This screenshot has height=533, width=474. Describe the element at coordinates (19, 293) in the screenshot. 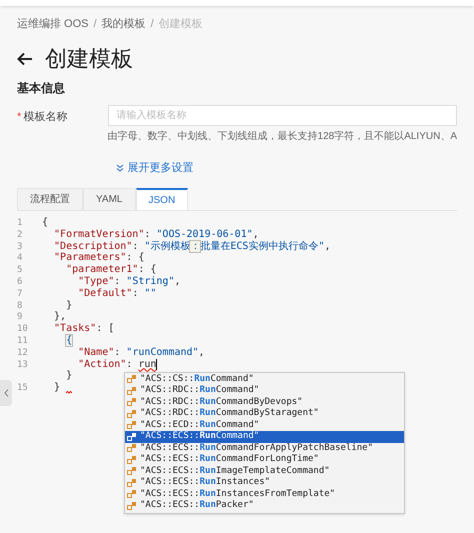

I see `line-number: 7` at that location.